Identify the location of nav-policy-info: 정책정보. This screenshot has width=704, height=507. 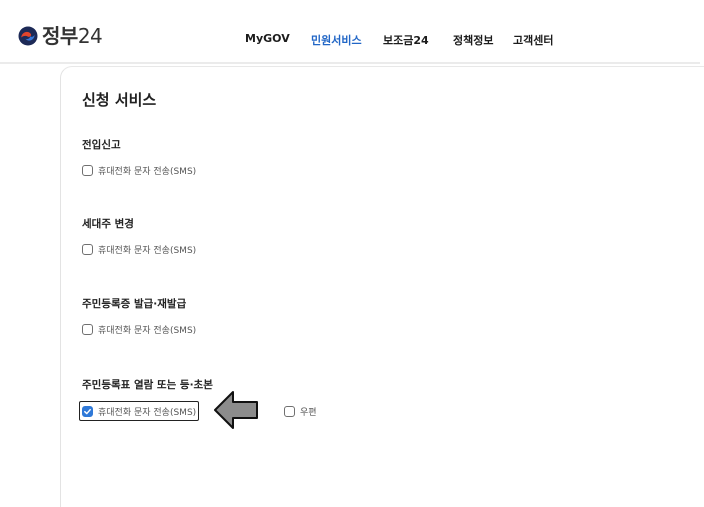
(473, 40).